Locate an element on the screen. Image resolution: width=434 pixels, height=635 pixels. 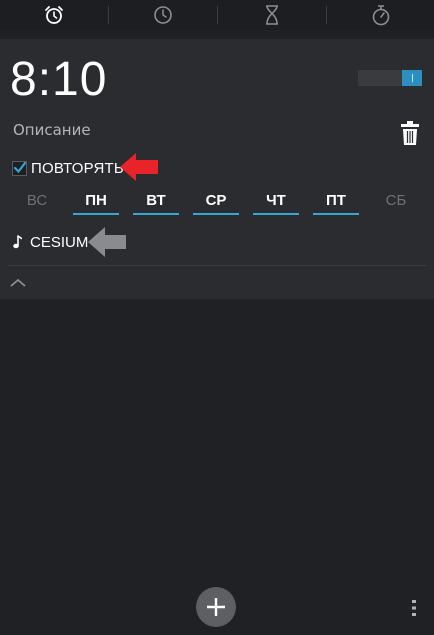
alarm-clock-icon is located at coordinates (54, 15).